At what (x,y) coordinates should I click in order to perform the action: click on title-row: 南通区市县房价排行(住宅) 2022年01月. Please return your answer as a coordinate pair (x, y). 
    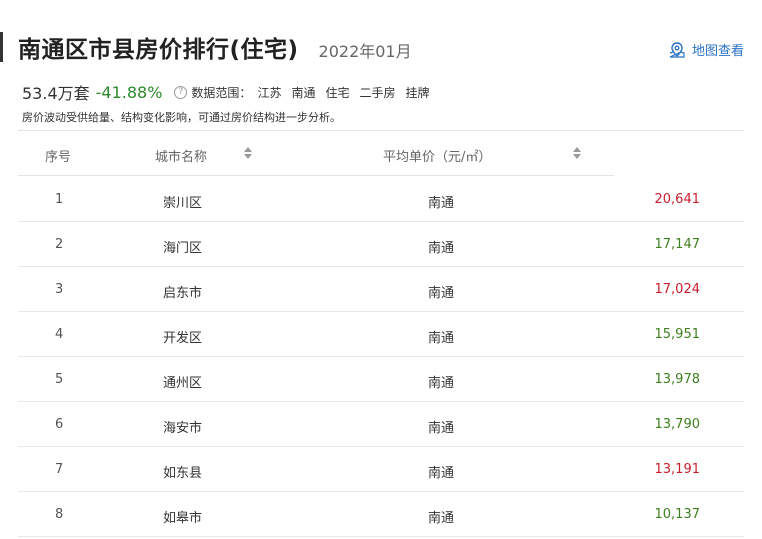
    Looking at the image, I should click on (215, 47).